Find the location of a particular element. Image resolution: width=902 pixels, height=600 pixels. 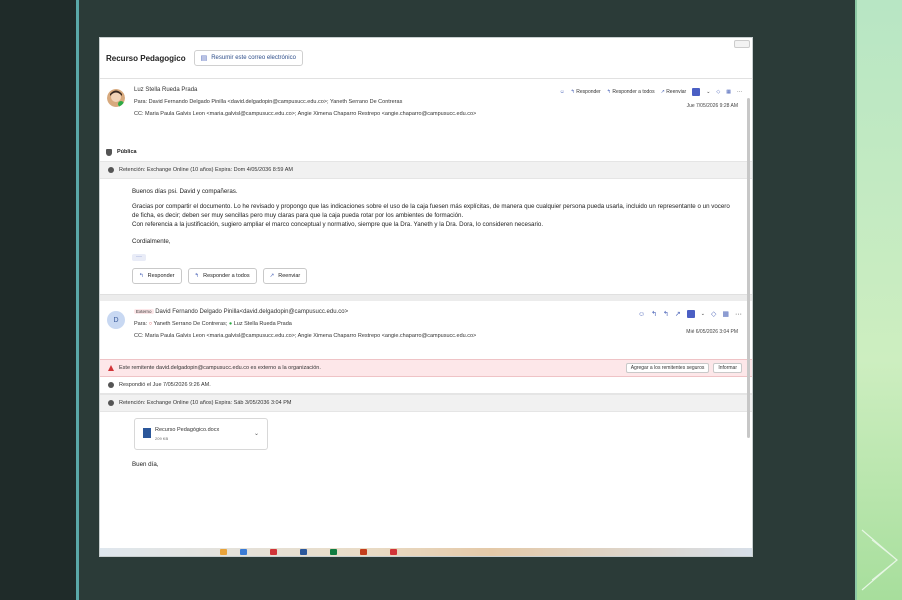

replied-icon is located at coordinates (111, 385).